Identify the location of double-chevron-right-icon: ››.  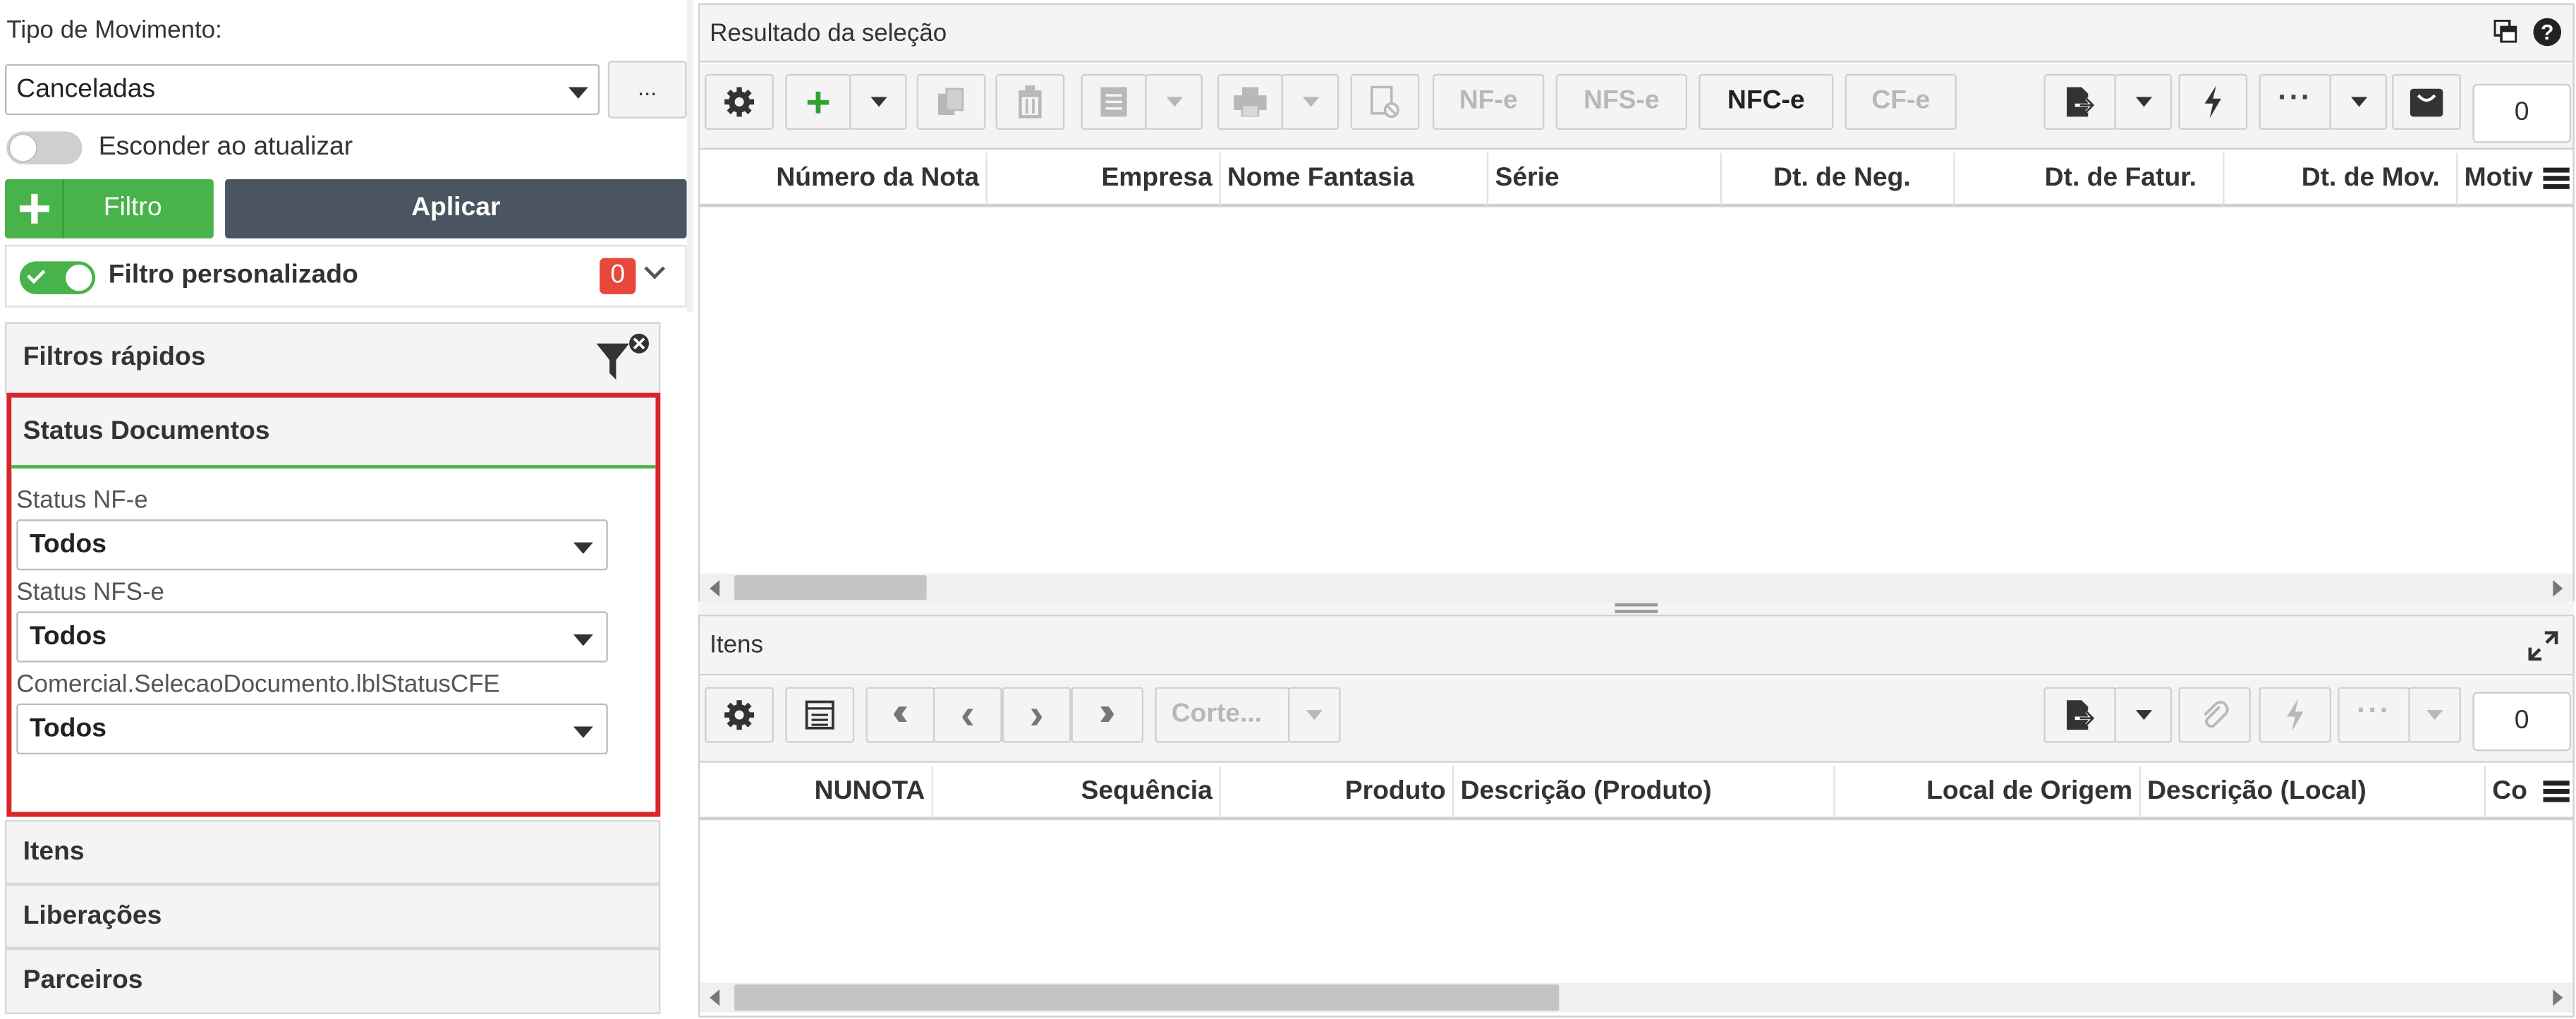
(1107, 712).